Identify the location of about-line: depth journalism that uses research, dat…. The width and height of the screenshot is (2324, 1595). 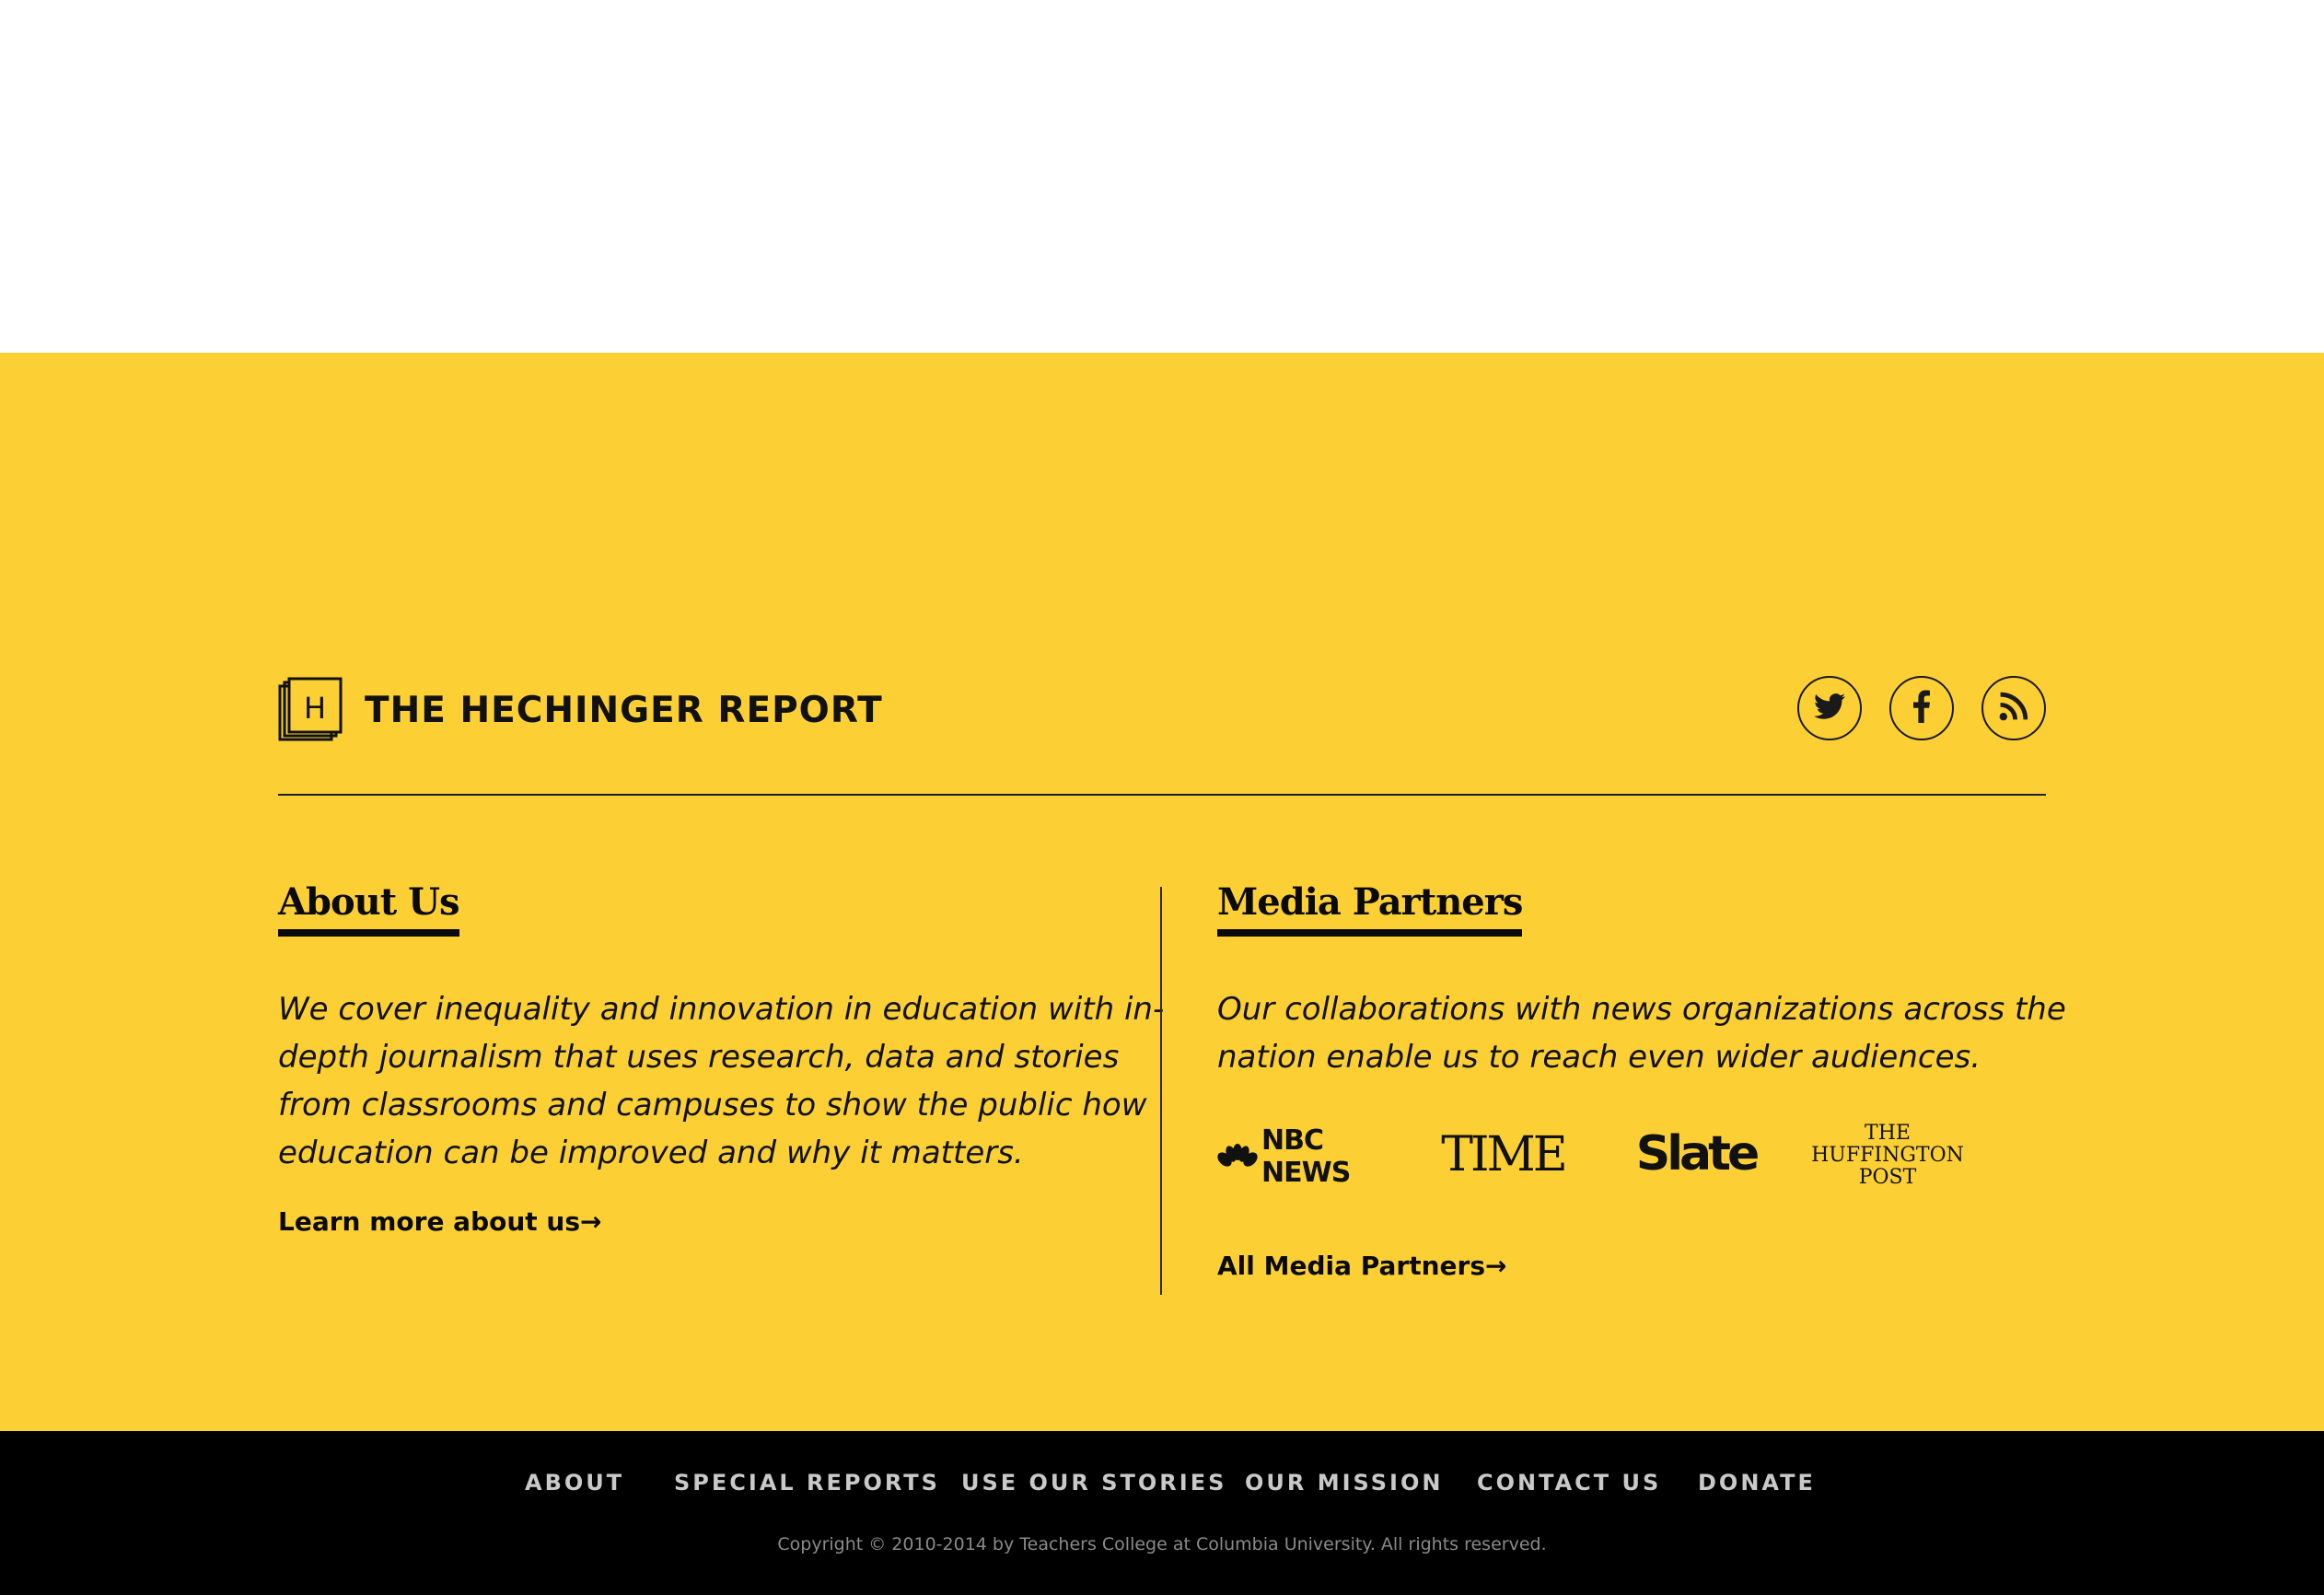
(699, 1057).